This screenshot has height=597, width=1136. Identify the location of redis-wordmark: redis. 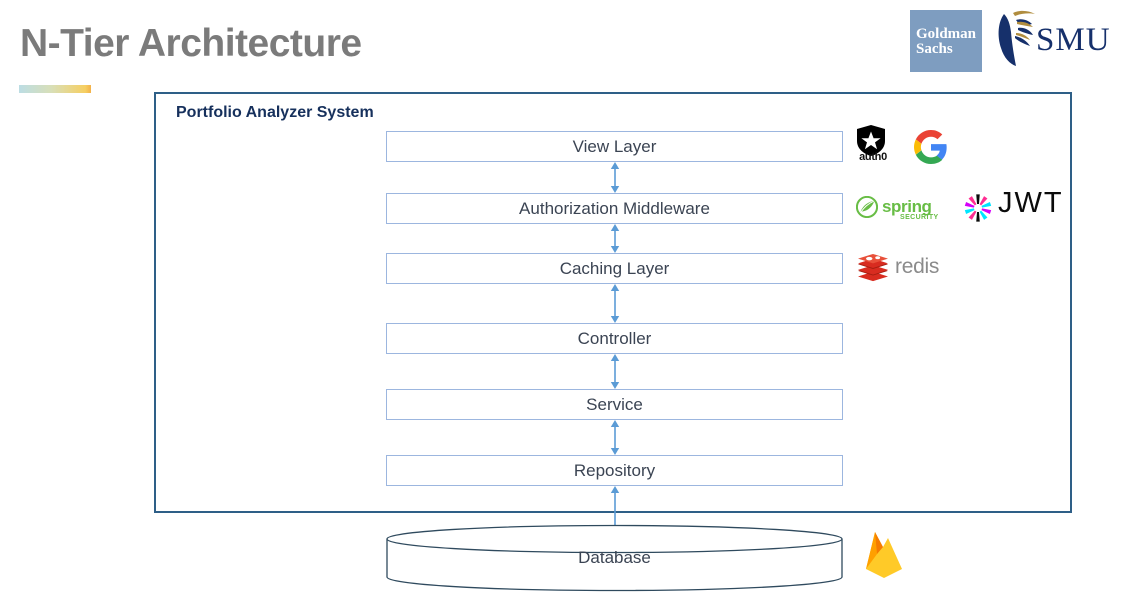
(917, 266).